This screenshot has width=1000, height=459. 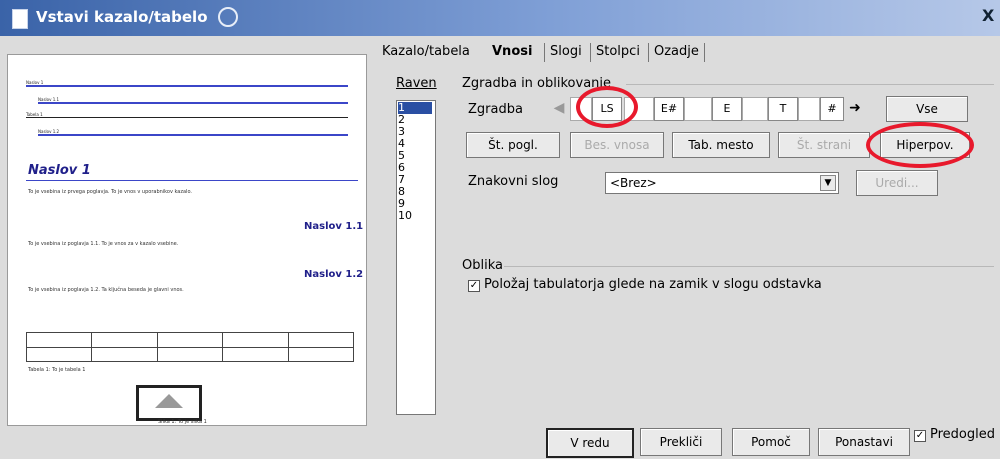 I want to click on toc-entry: Tabela 1, so click(x=34, y=114).